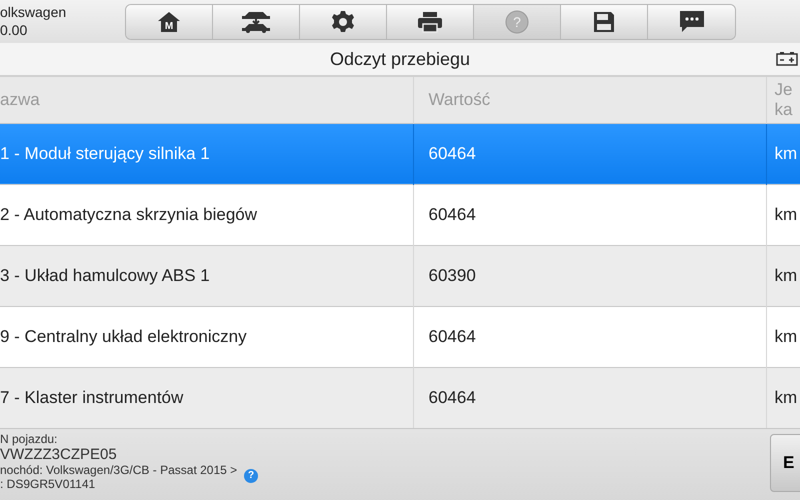 The image size is (800, 500). Describe the element at coordinates (48, 484) in the screenshot. I see `vehicle-info-text: : DS9GR5V01141` at that location.